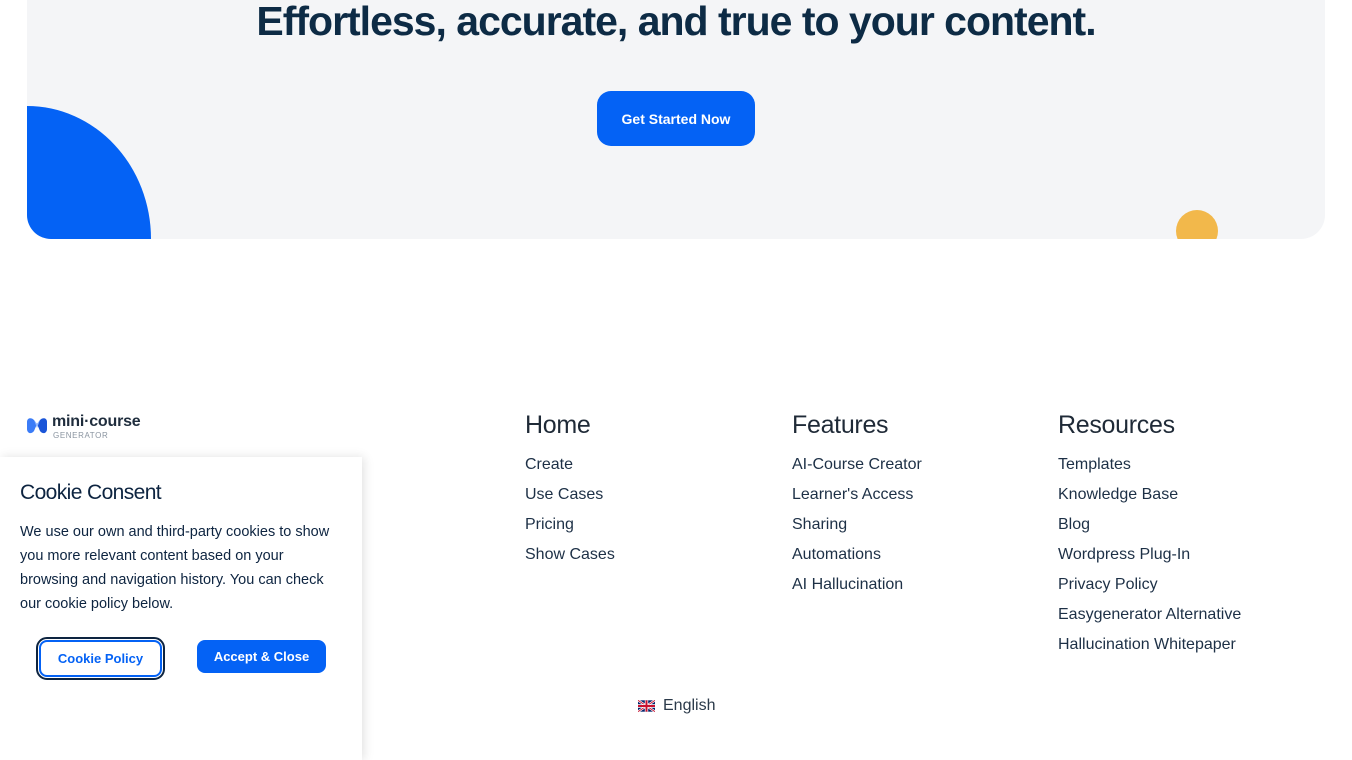  What do you see at coordinates (857, 585) in the screenshot?
I see `footer-link-ai-hallucination: AI Hallucination` at bounding box center [857, 585].